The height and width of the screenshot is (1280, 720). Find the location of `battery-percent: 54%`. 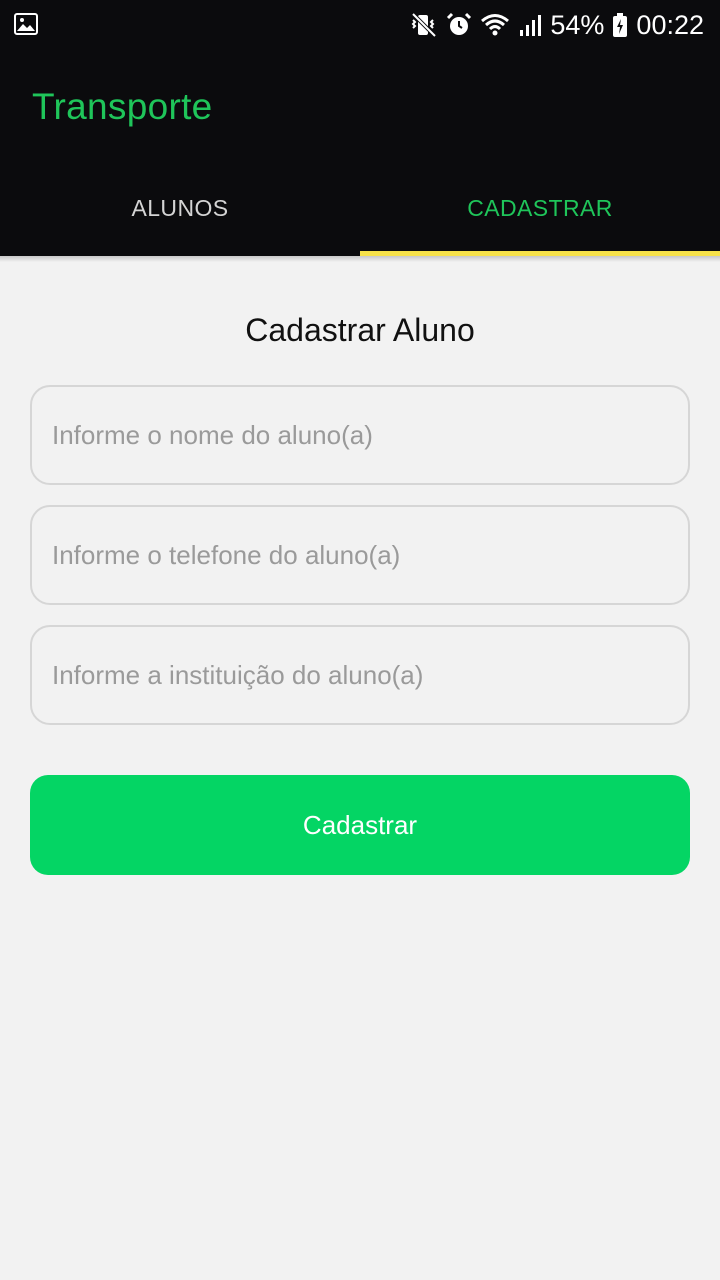

battery-percent: 54% is located at coordinates (577, 24).